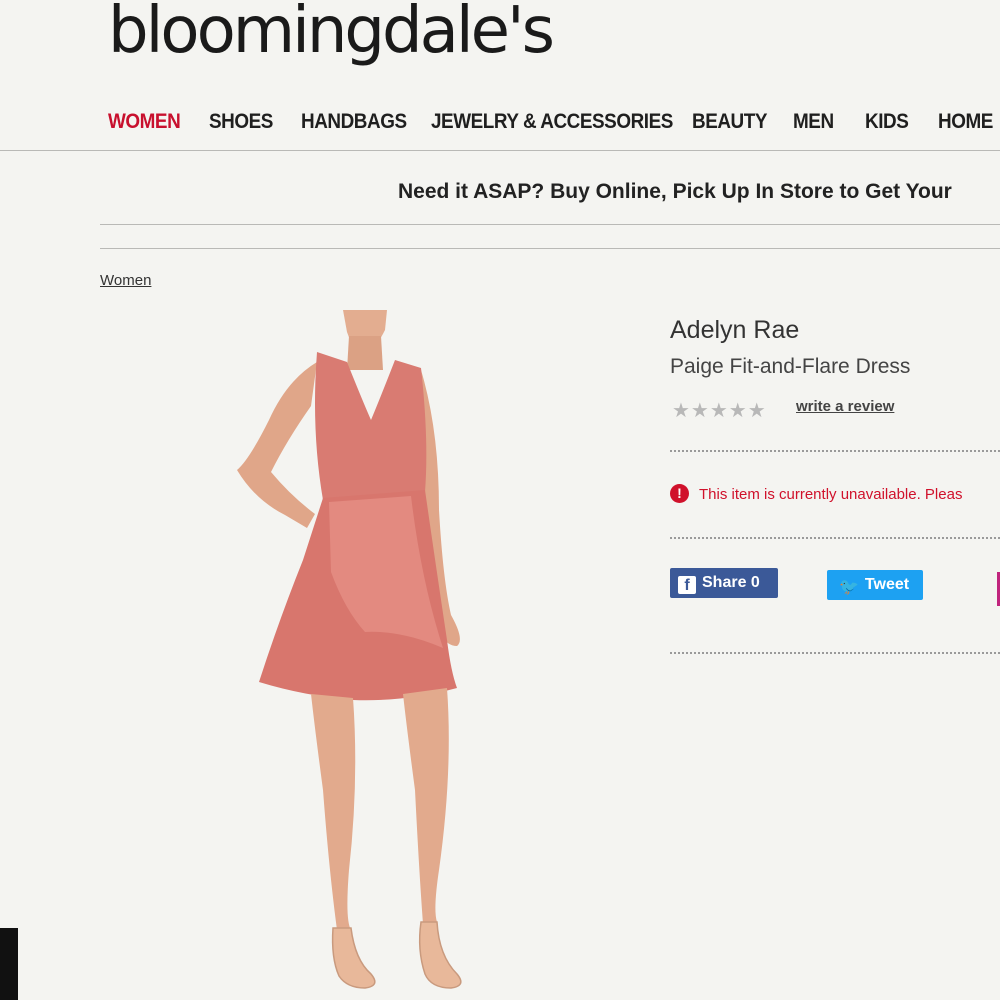 This screenshot has height=1000, width=1000. I want to click on nav-women: WOMEN, so click(144, 122).